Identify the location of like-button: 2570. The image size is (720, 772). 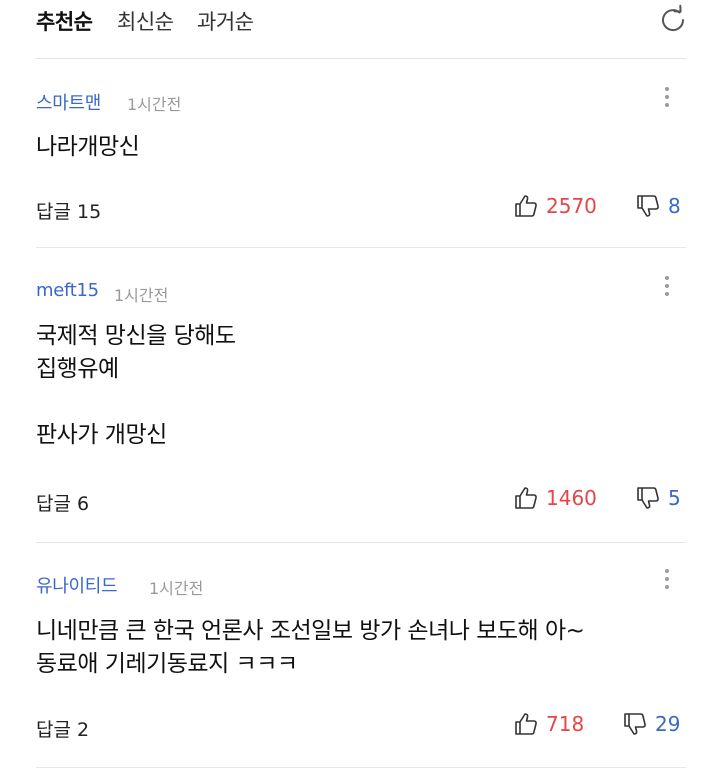
(555, 206).